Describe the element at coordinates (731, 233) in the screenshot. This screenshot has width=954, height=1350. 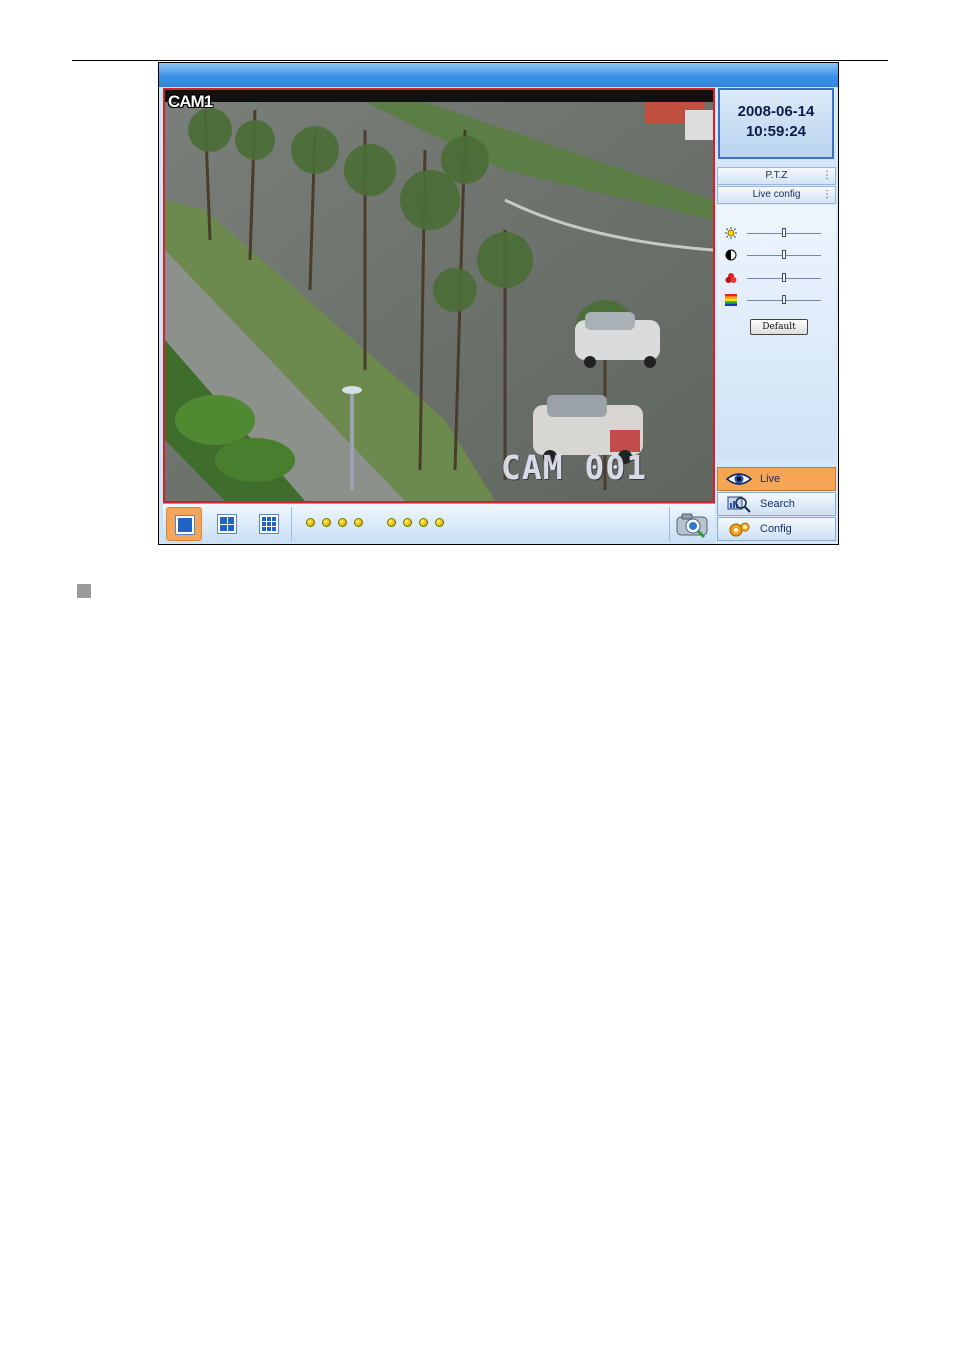
I see `sun-icon` at that location.